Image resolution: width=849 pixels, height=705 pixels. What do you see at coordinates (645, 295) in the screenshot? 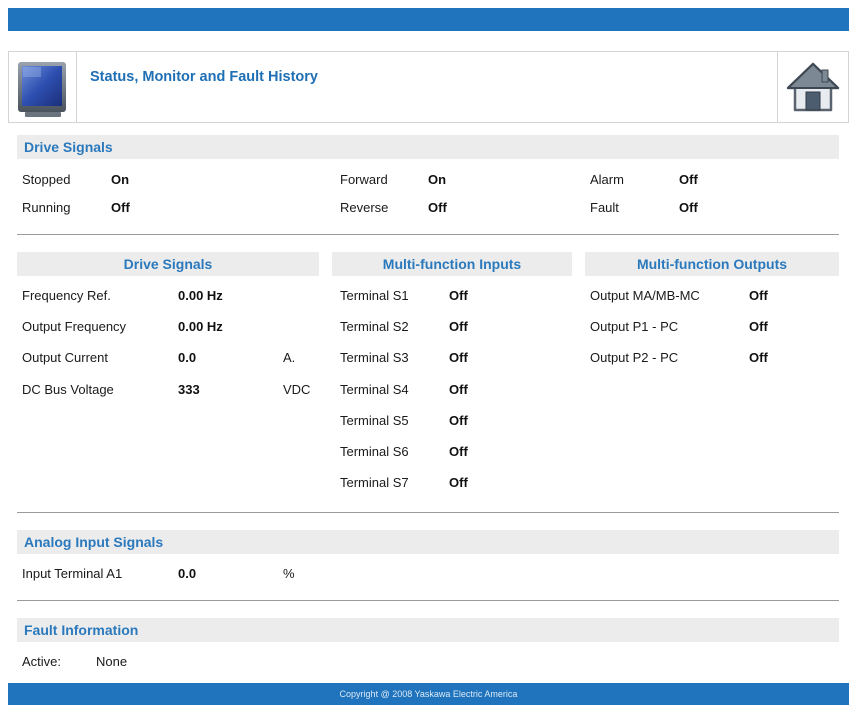
I see `output-label: Output MA/MB-MC` at bounding box center [645, 295].